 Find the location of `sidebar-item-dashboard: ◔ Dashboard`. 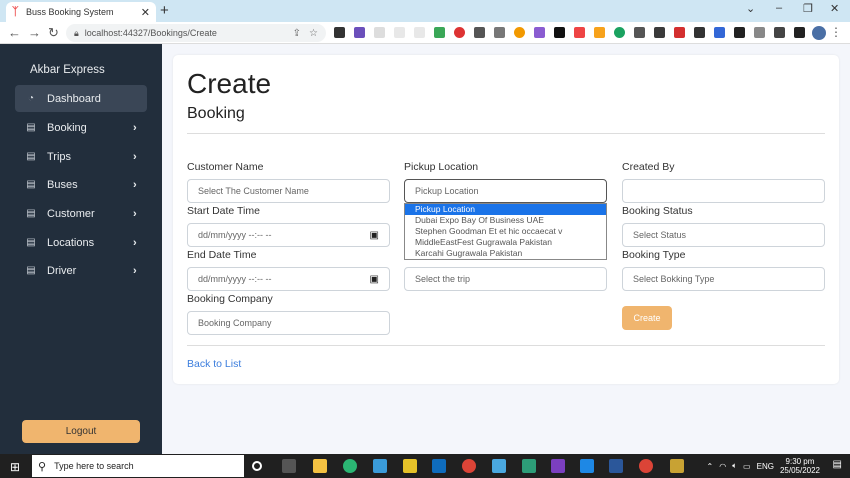

sidebar-item-dashboard: ◔ Dashboard is located at coordinates (81, 98).